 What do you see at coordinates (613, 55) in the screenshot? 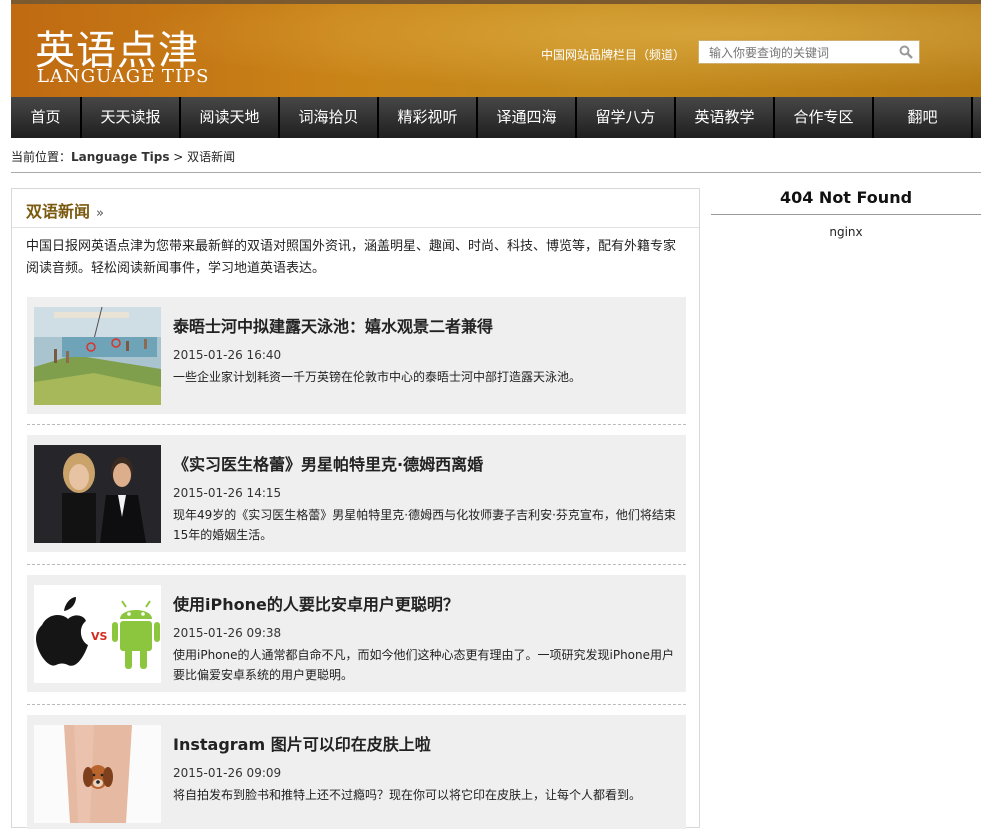
I see `brand-note: 中国网站品牌栏目（频道）` at bounding box center [613, 55].